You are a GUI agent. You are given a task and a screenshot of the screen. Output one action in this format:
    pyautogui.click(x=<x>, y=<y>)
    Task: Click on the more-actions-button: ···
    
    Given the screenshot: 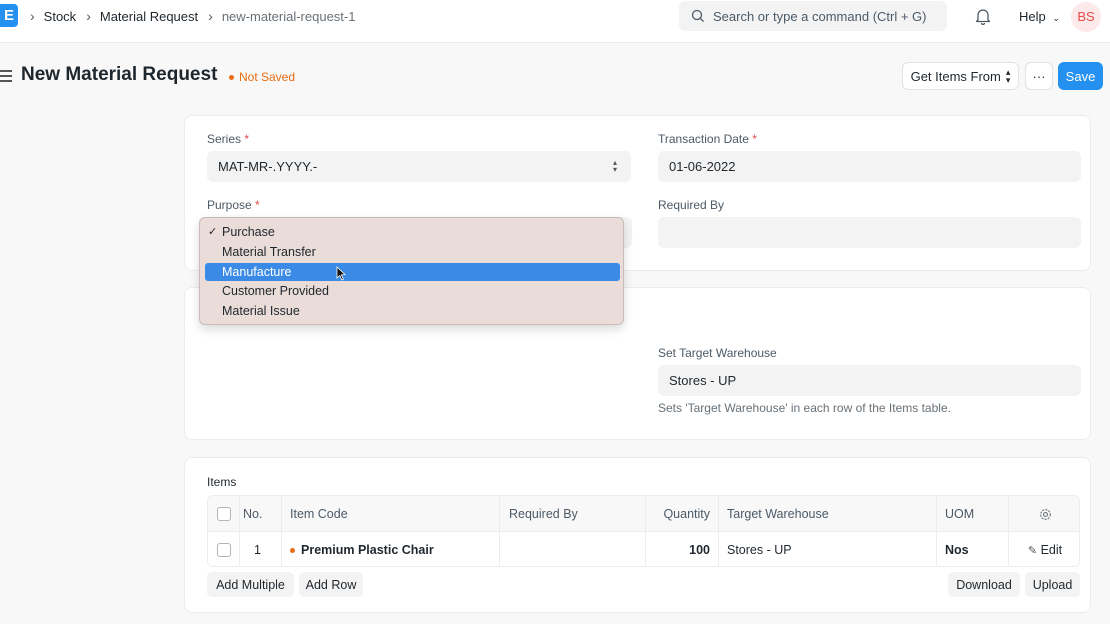 What is the action you would take?
    pyautogui.click(x=1039, y=76)
    